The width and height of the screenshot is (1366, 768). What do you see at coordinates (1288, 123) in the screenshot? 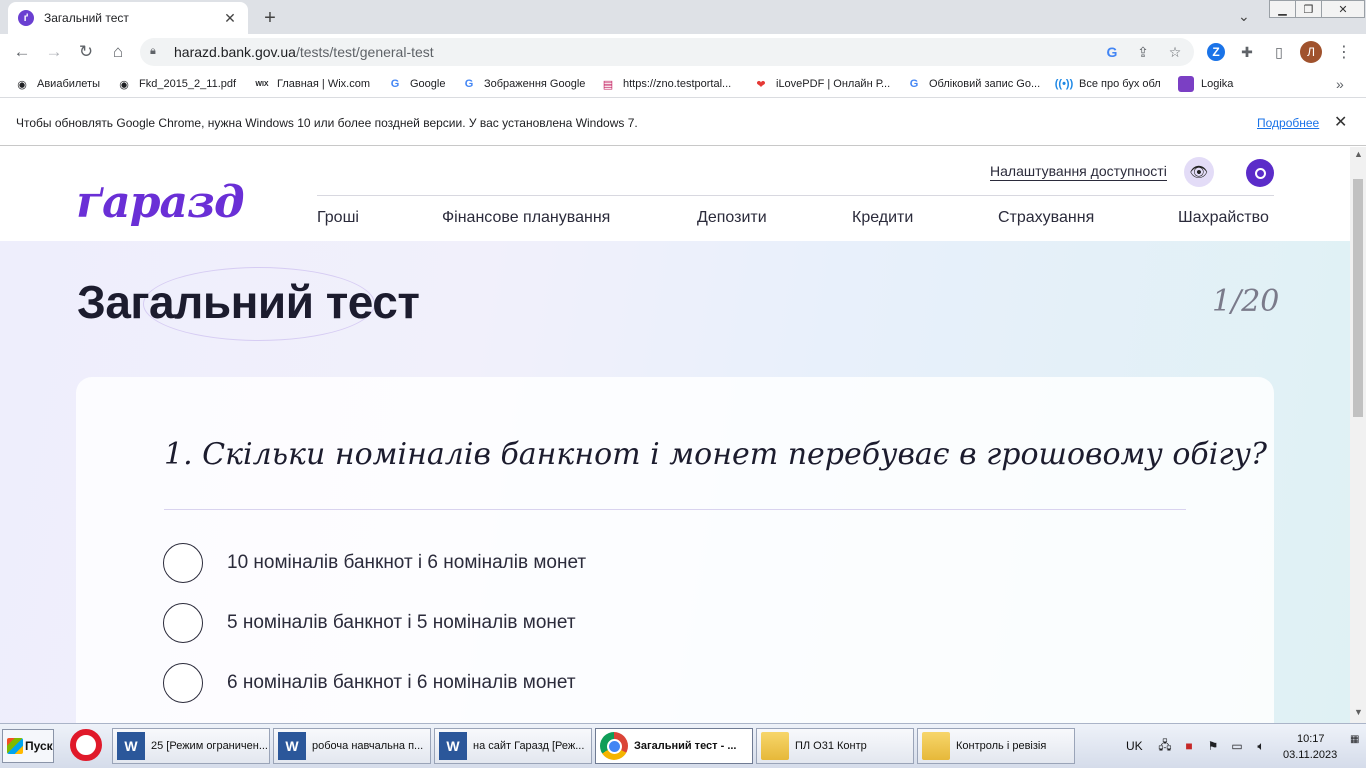
I see `infobar-more-link: Подробнее` at bounding box center [1288, 123].